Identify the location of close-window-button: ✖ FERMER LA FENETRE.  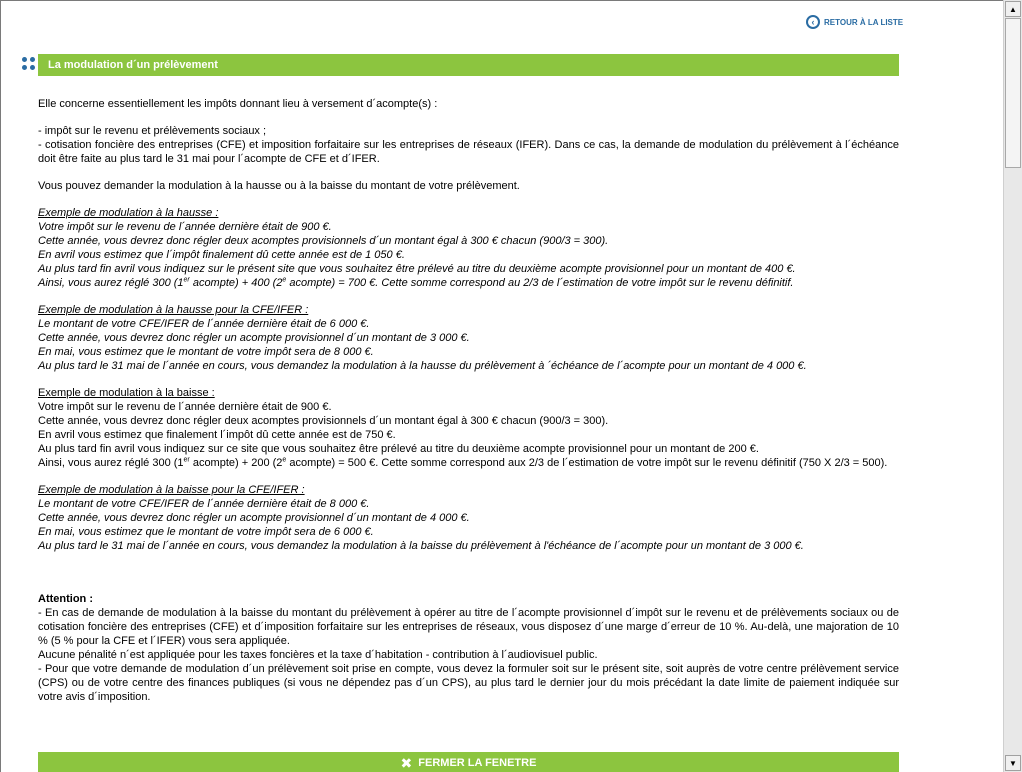
(468, 762).